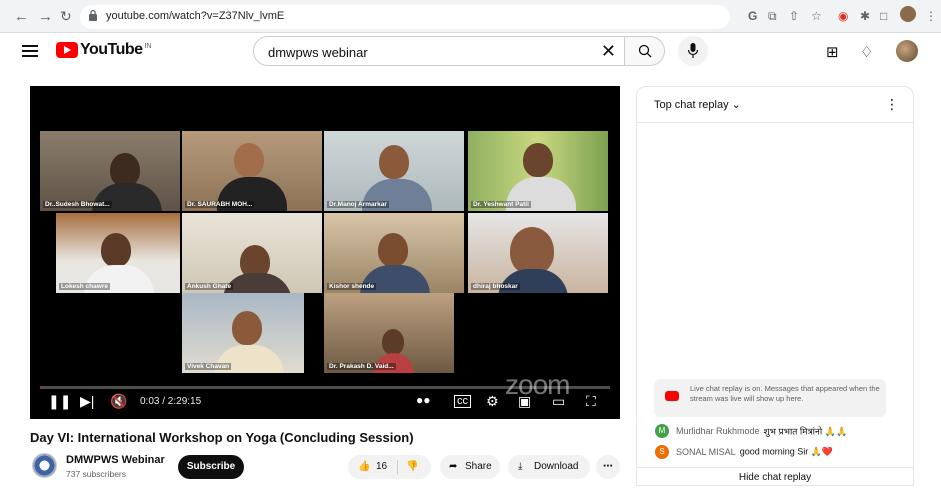 The height and width of the screenshot is (488, 941). Describe the element at coordinates (115, 460) in the screenshot. I see `channel-name: DMWPWS Webinar` at that location.